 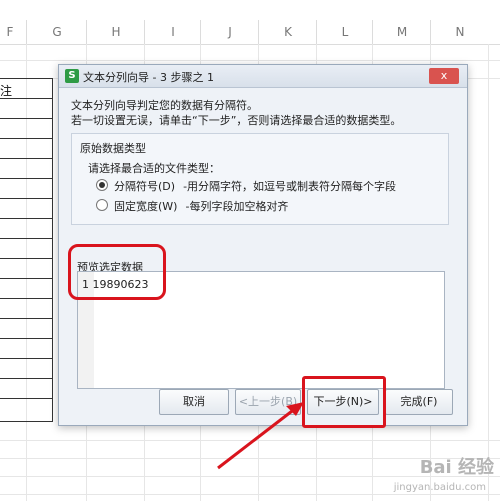 I want to click on option-fixed-width-label: 固定宽度(W), so click(x=146, y=206).